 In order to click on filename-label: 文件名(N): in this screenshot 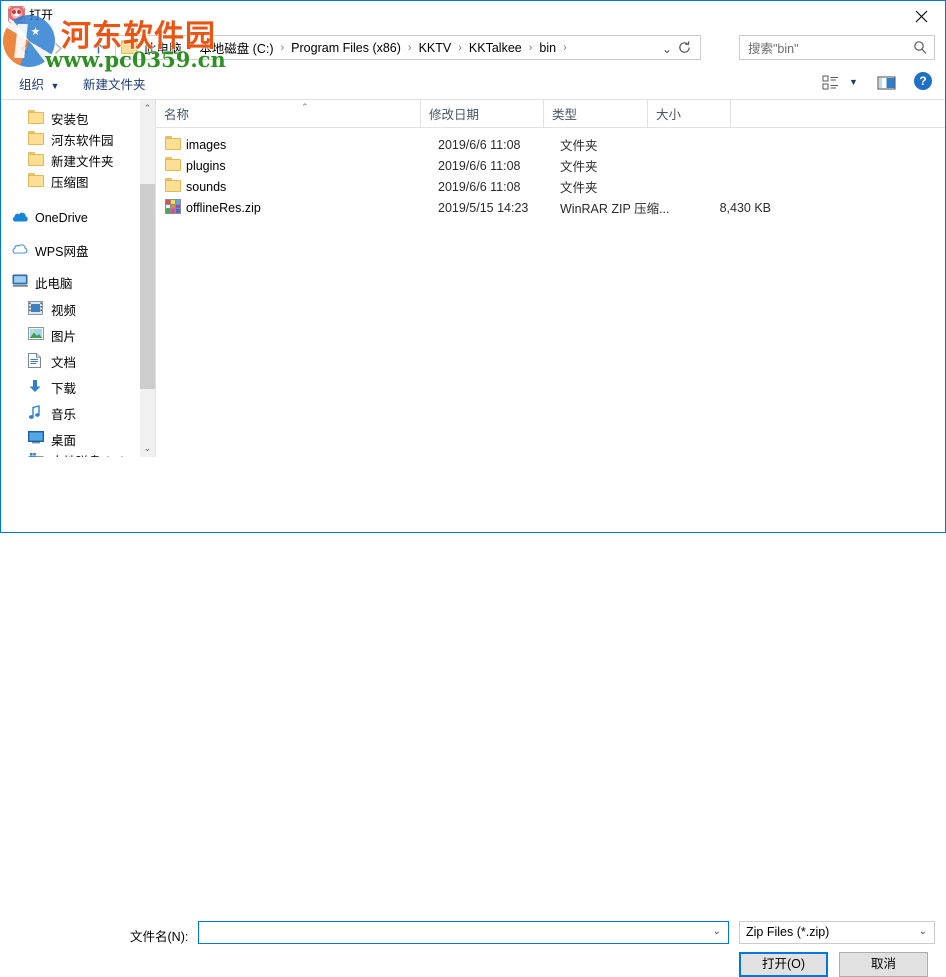, I will do `click(159, 937)`.